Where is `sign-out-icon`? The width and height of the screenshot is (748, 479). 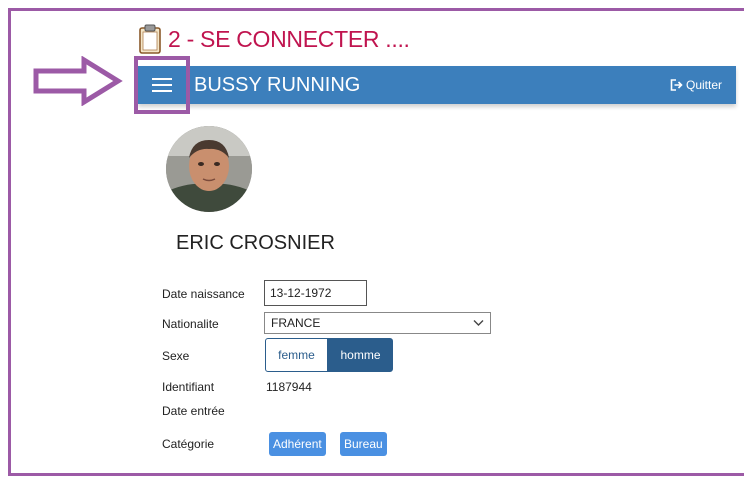
sign-out-icon is located at coordinates (676, 85).